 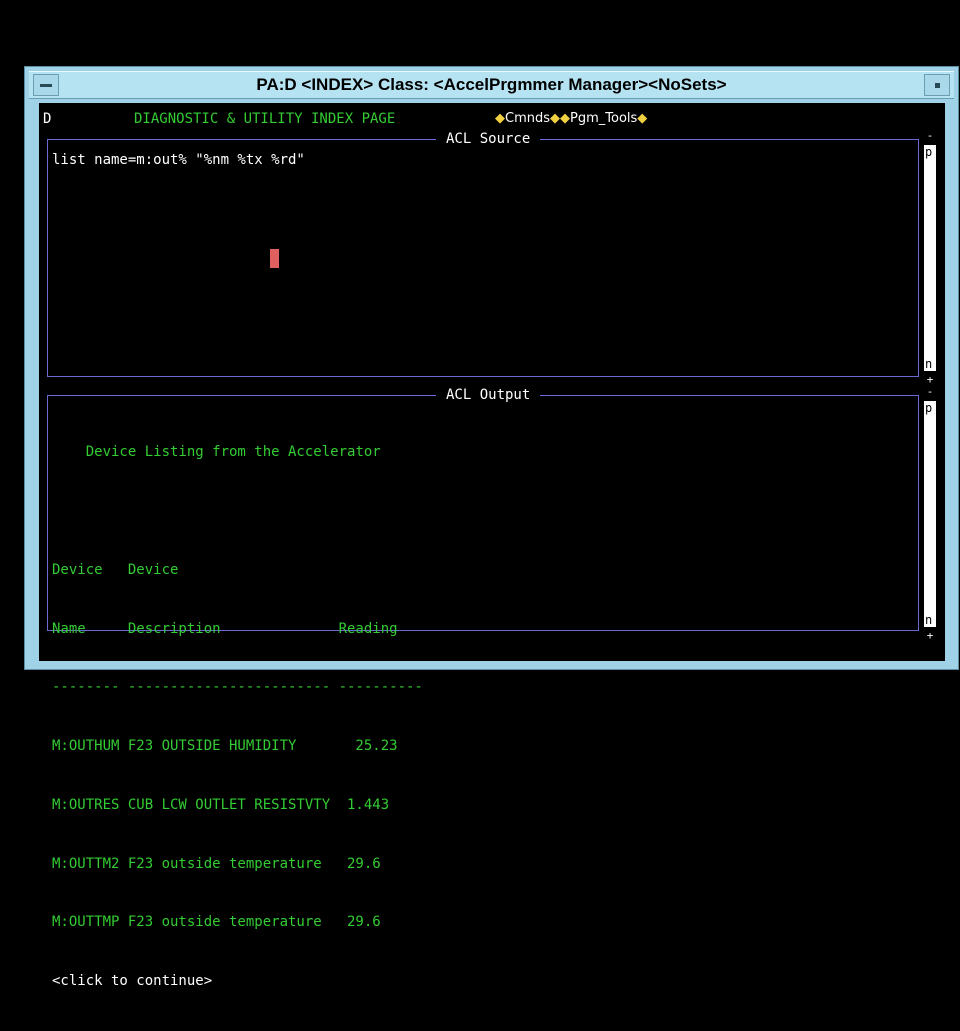 I want to click on table-row: M:OUTTMP F23 outside temperature 29.6, so click(x=216, y=922).